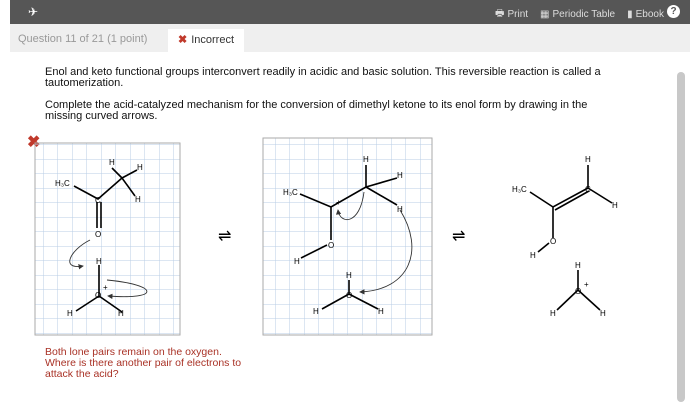  What do you see at coordinates (224, 236) in the screenshot?
I see `equilibrium-arrow-1: ⇌` at bounding box center [224, 236].